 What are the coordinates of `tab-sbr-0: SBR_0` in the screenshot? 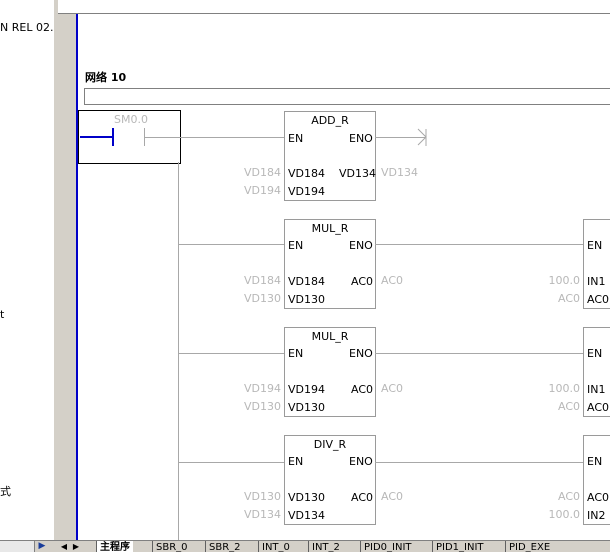 It's located at (171, 546).